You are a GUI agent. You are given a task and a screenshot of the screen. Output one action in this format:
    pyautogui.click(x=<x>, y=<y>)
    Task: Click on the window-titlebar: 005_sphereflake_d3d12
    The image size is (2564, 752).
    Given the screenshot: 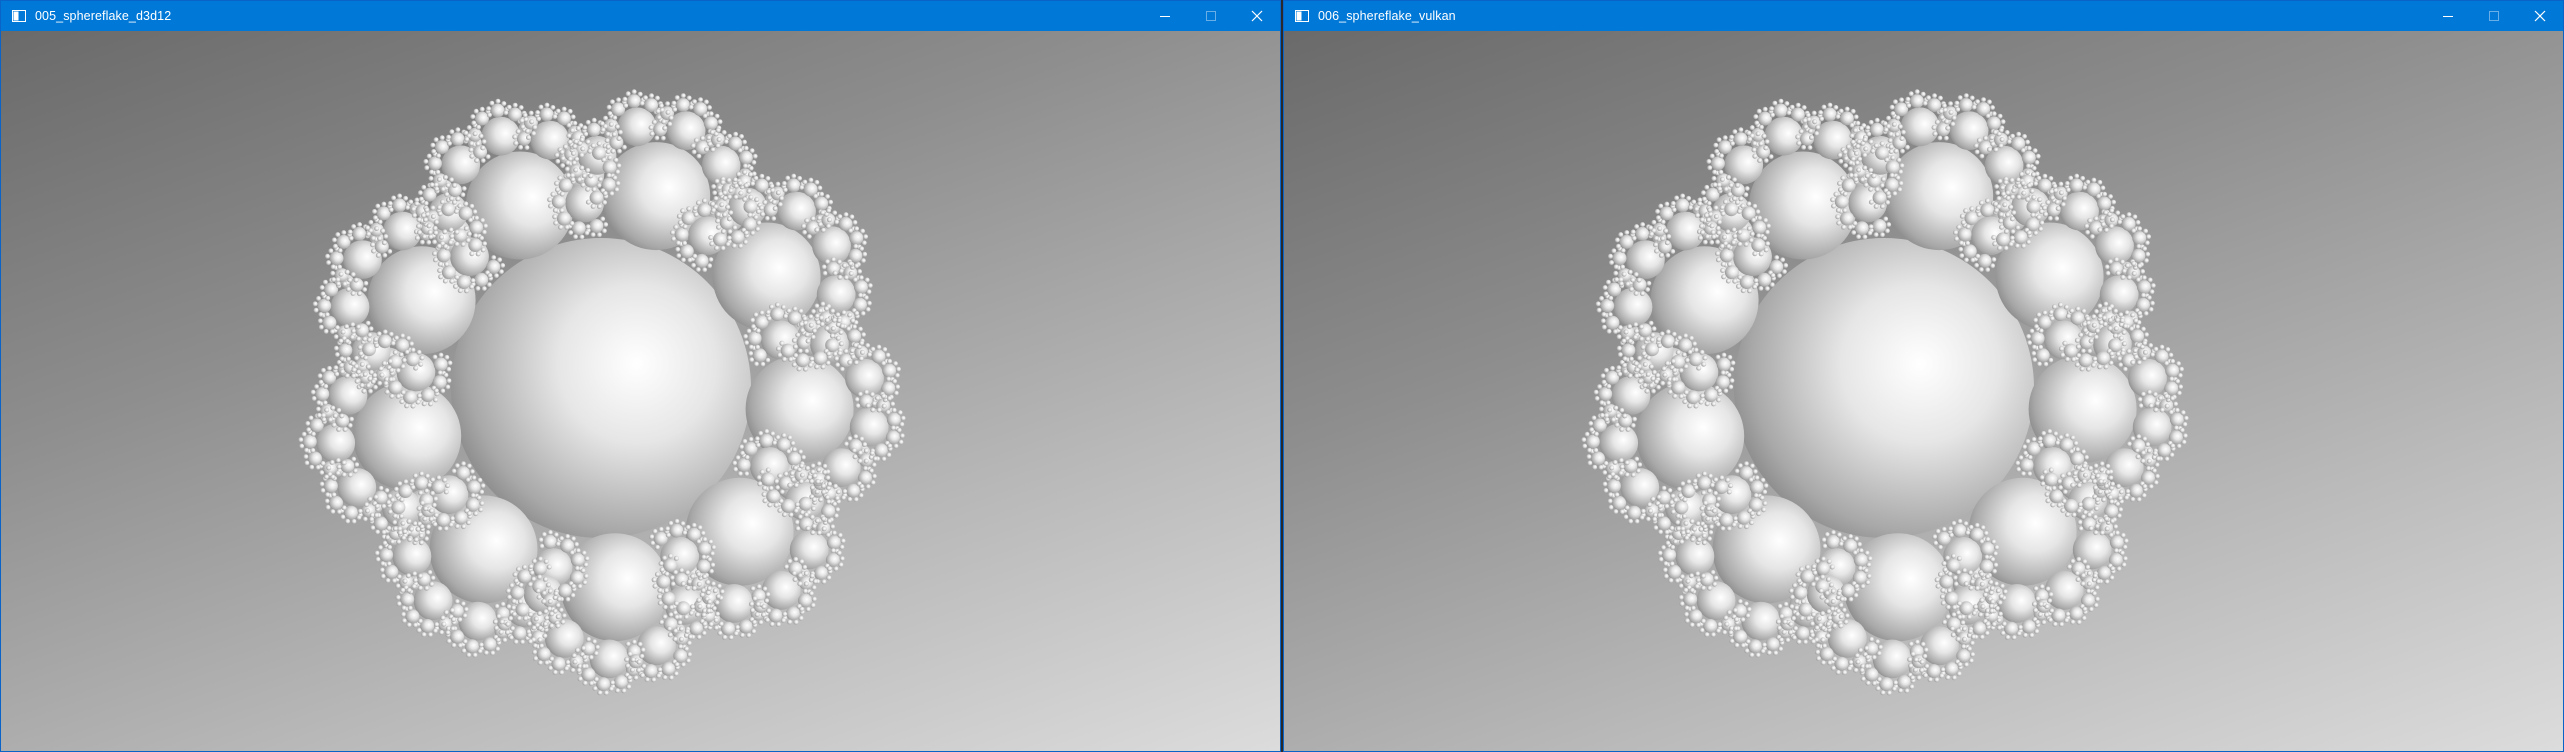 What is the action you would take?
    pyautogui.click(x=640, y=16)
    